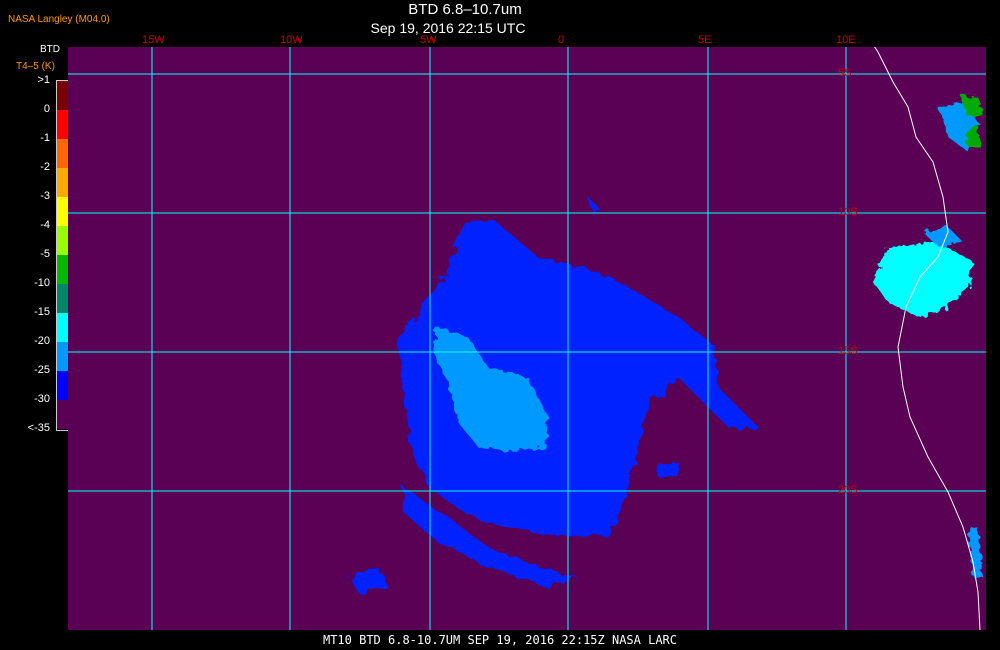 This screenshot has width=1000, height=650. I want to click on legend-tick-label: -3, so click(45, 196).